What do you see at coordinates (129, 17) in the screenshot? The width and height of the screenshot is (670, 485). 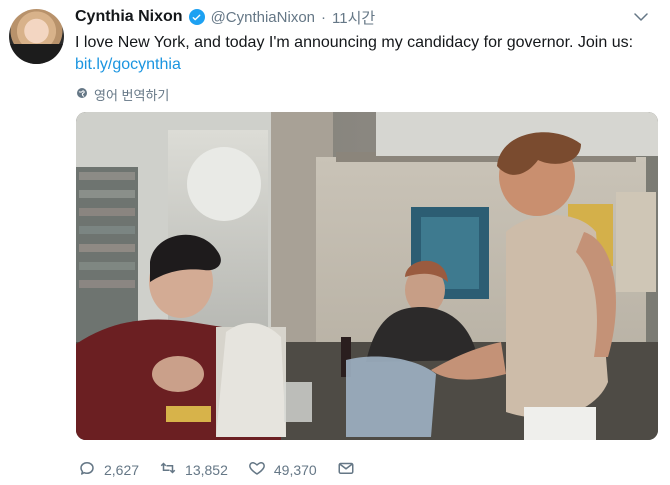 I see `author-name: Cynthia Nixon` at bounding box center [129, 17].